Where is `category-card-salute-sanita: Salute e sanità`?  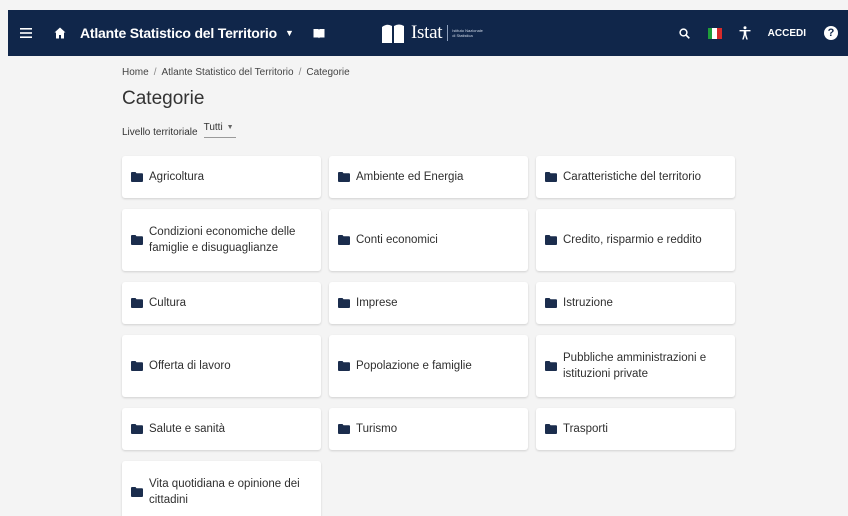 category-card-salute-sanita: Salute e sanità is located at coordinates (221, 429).